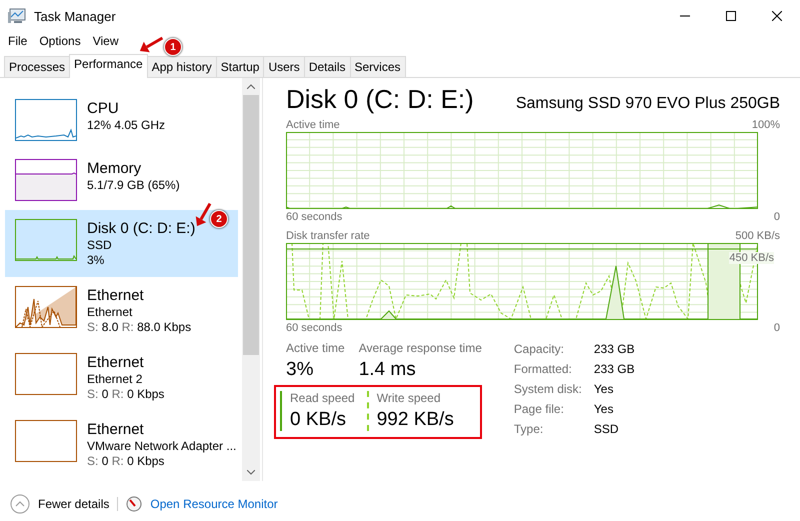  I want to click on app-icon, so click(17, 16).